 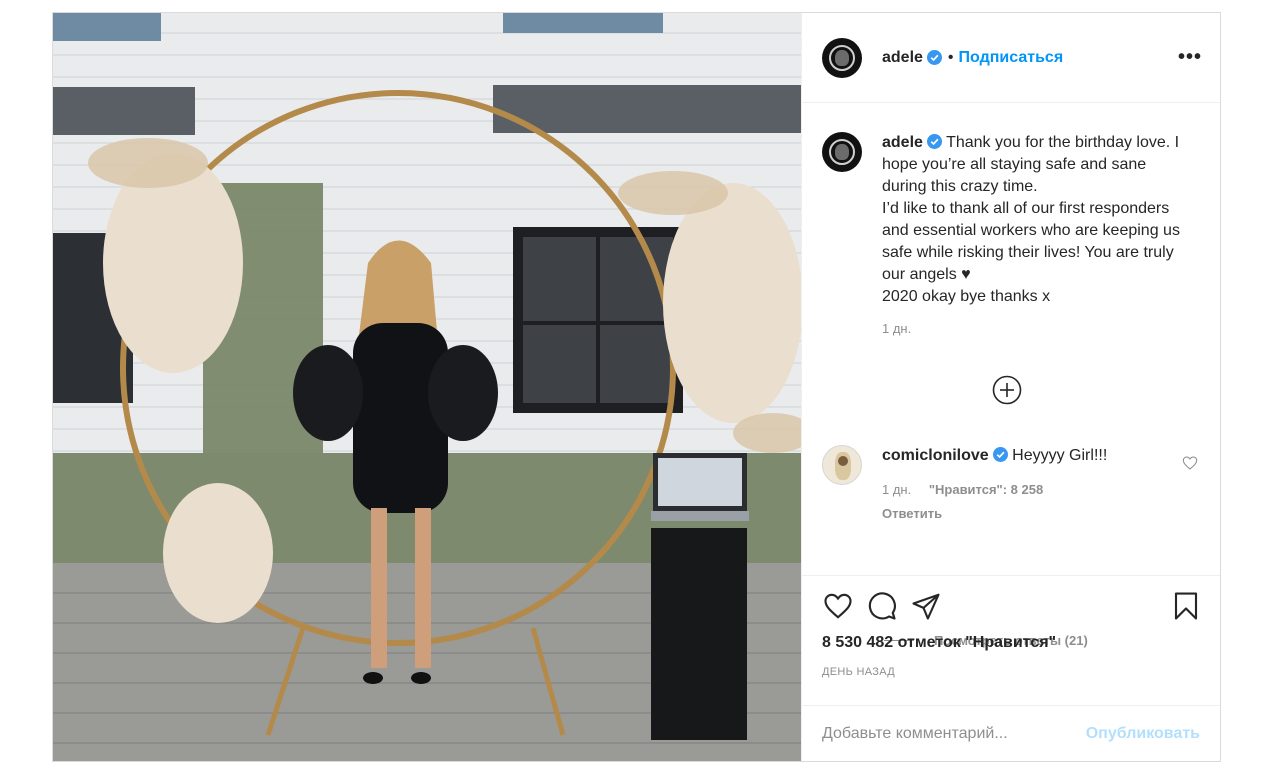 I want to click on post-actions: 8 530 482 отметок "Нравится" ДЕНЬ НАЗАД, so click(x=1011, y=647).